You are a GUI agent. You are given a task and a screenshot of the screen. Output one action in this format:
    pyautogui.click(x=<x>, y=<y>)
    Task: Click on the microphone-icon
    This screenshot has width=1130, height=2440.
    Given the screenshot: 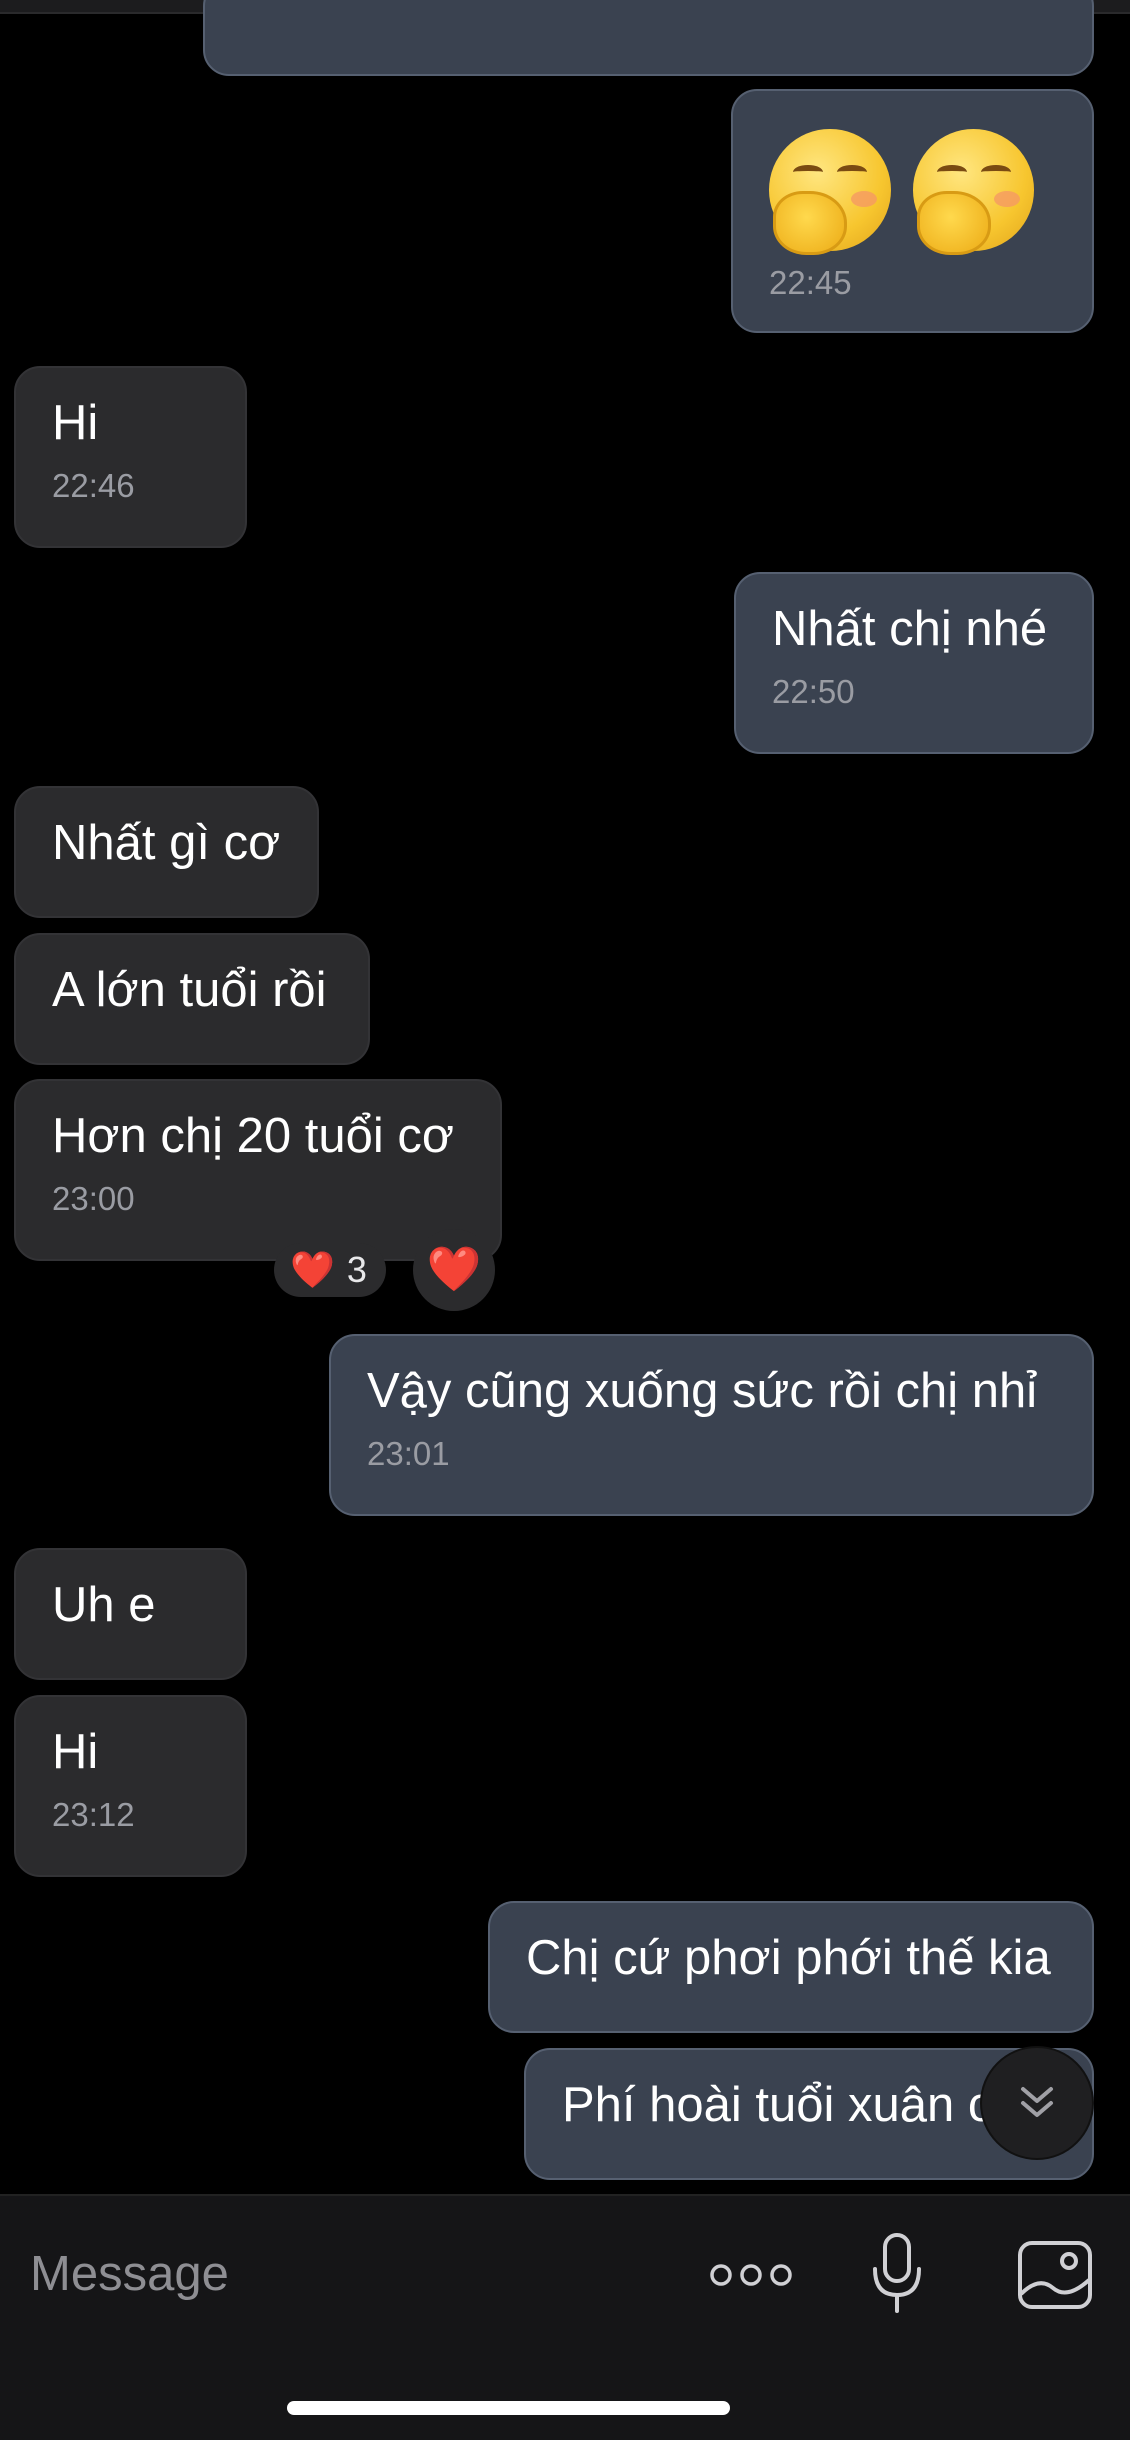 What is the action you would take?
    pyautogui.click(x=897, y=2273)
    